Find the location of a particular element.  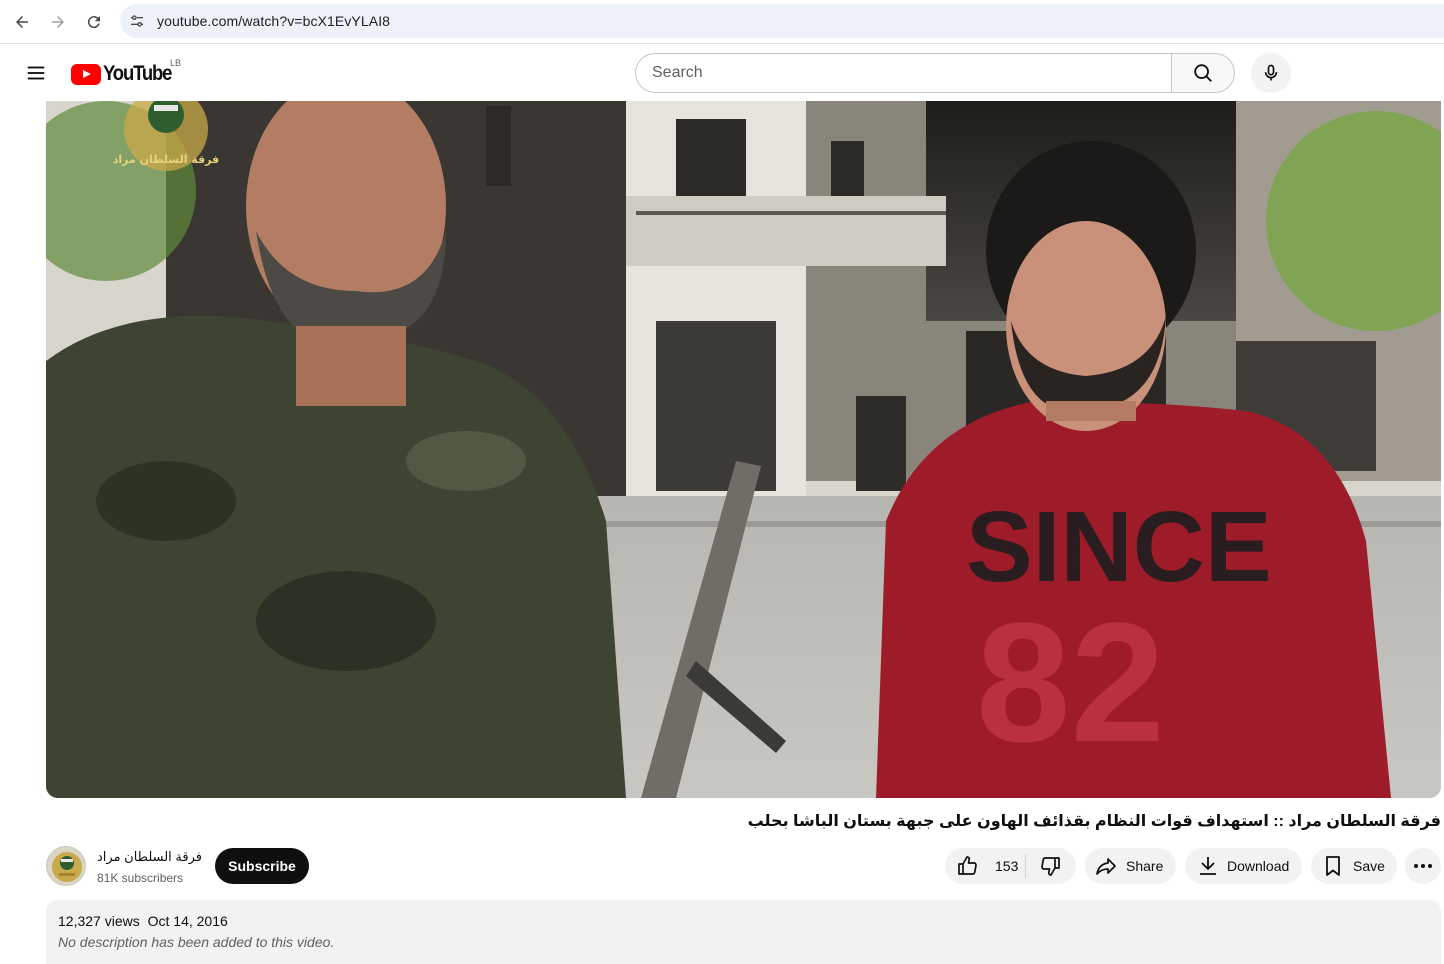

share-label: Share is located at coordinates (1145, 866).